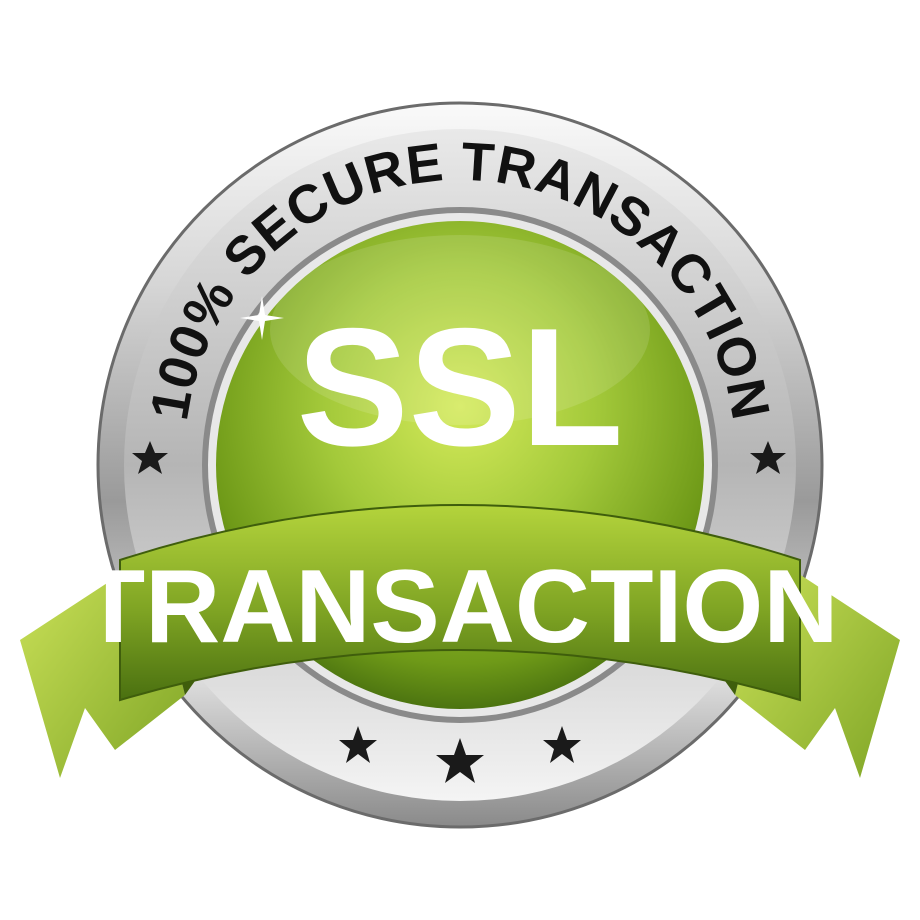  Describe the element at coordinates (460, 607) in the screenshot. I see `ribbon-text: TRANSACTION` at that location.